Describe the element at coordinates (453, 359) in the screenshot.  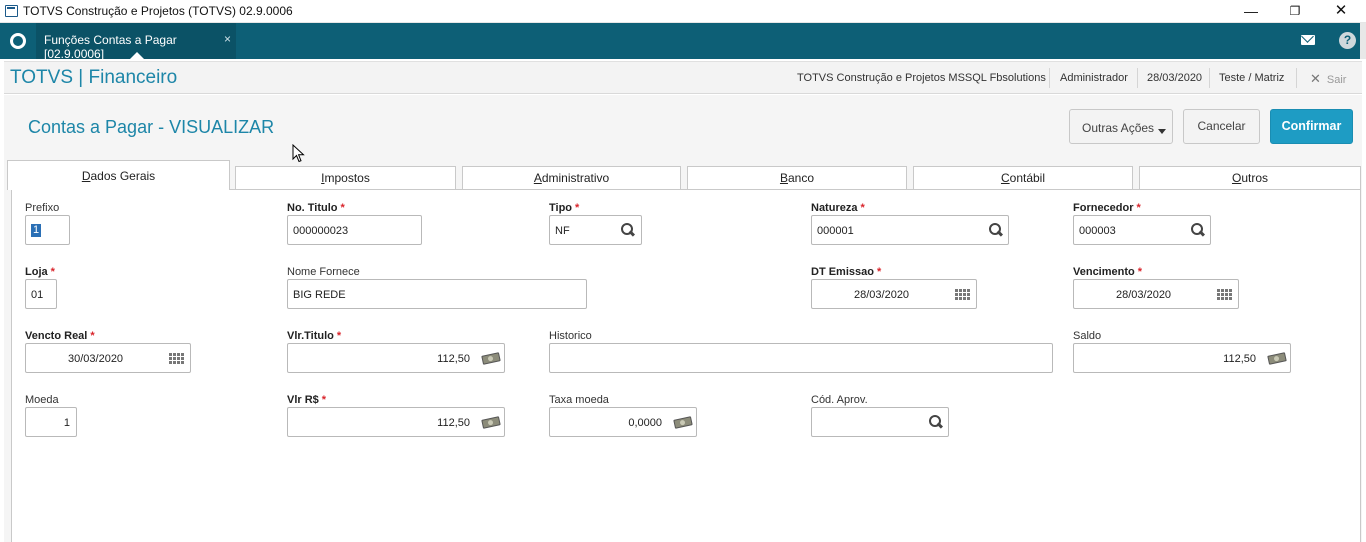
I see `vlr-titulo-value: 112,50` at that location.